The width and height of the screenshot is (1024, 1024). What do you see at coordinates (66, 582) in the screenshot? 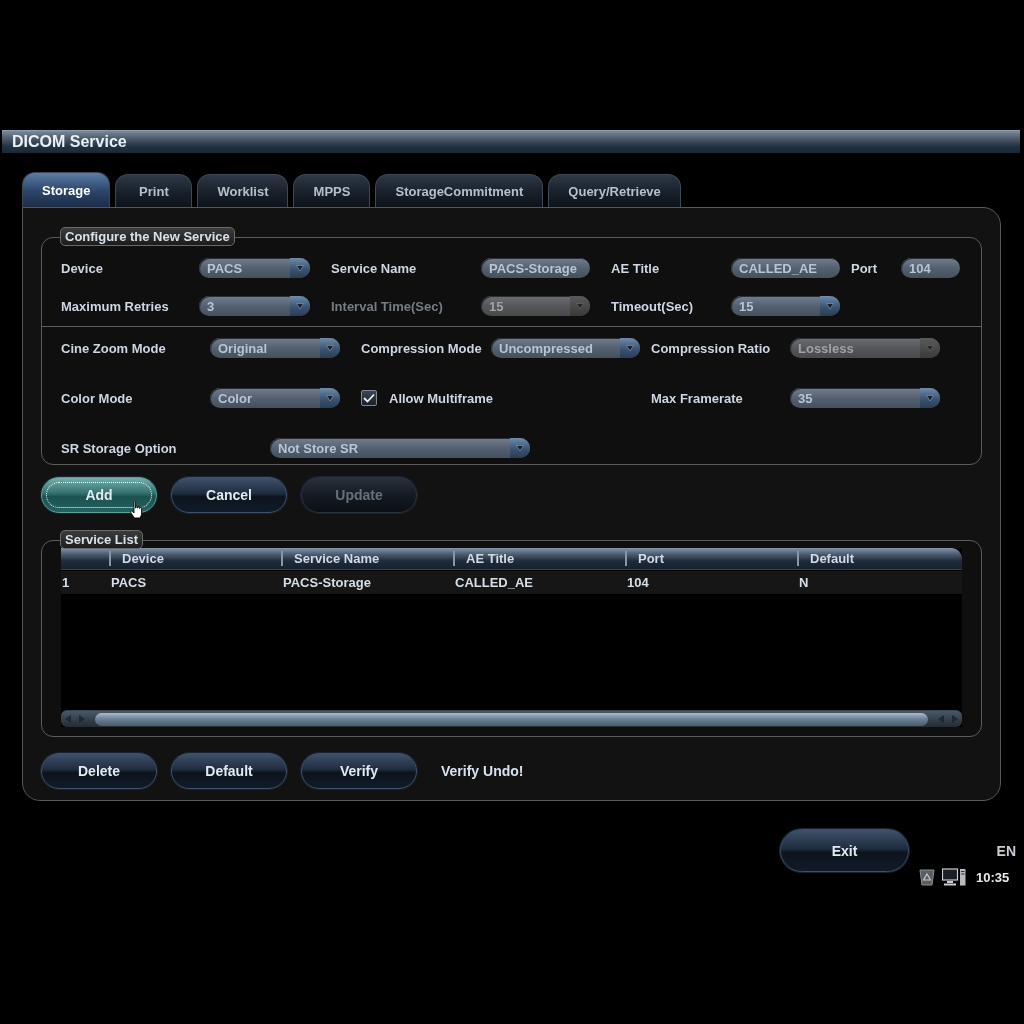
I see `row-number: 1` at bounding box center [66, 582].